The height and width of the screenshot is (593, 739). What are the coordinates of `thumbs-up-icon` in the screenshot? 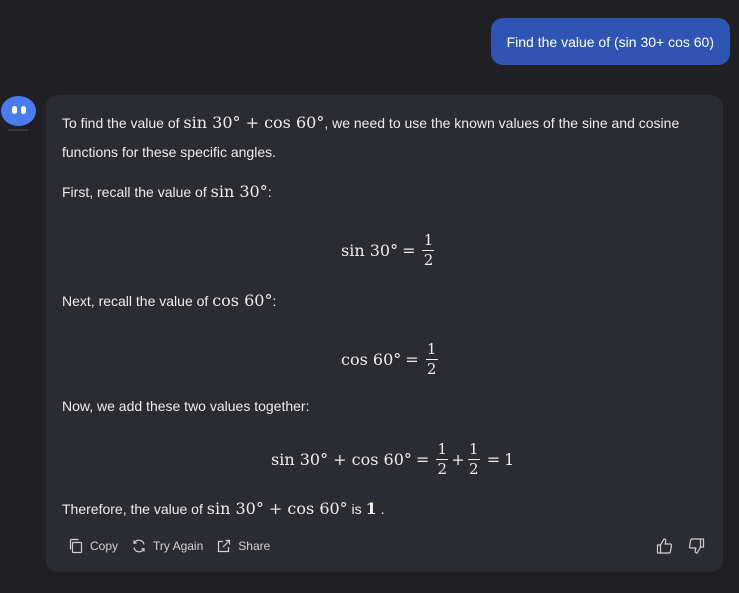 It's located at (664, 546).